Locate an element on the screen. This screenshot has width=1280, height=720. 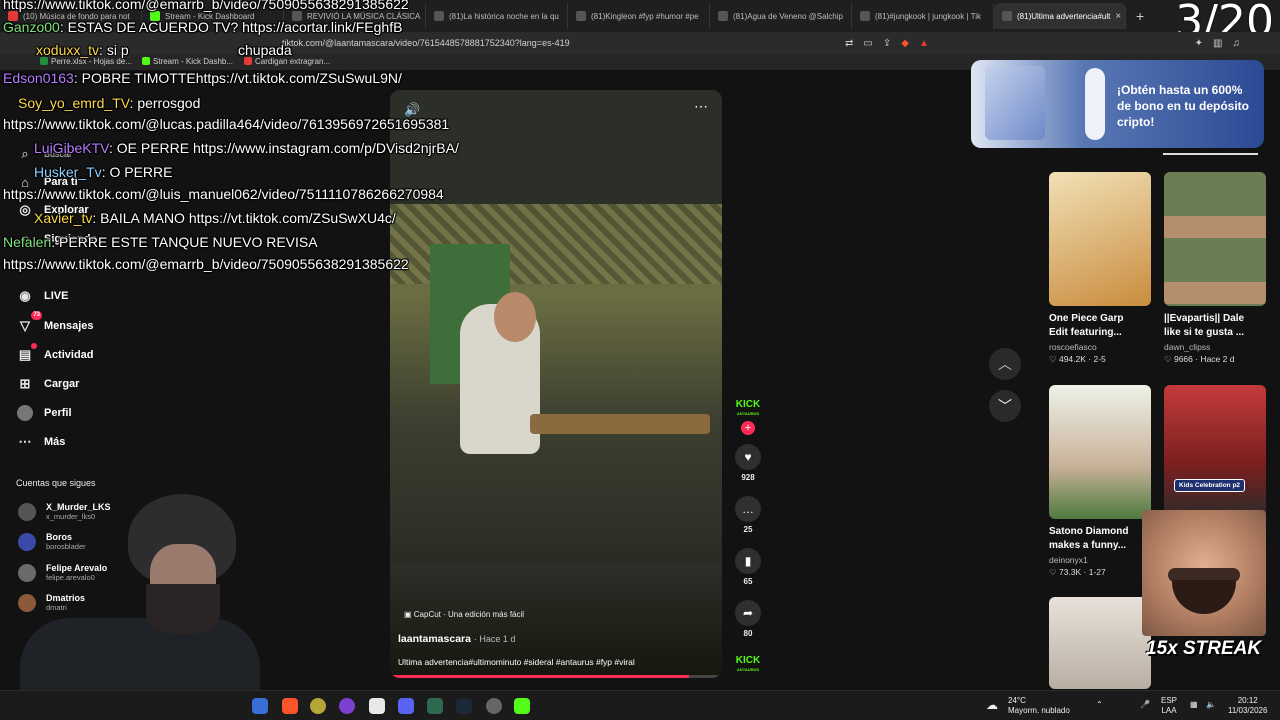
sheets-icon is located at coordinates (44, 61).